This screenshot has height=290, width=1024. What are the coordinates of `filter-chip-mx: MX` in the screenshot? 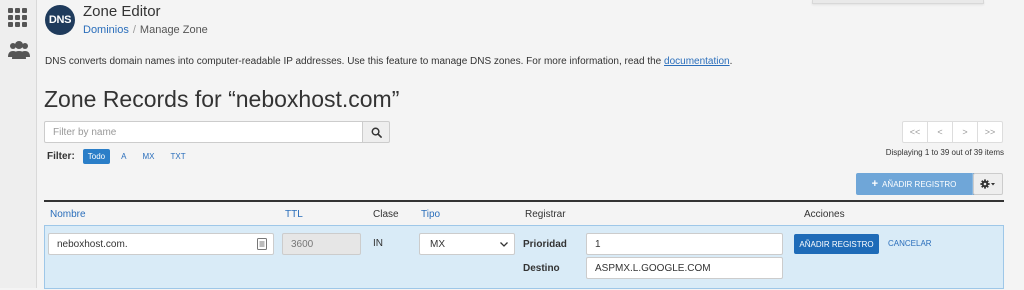 It's located at (148, 156).